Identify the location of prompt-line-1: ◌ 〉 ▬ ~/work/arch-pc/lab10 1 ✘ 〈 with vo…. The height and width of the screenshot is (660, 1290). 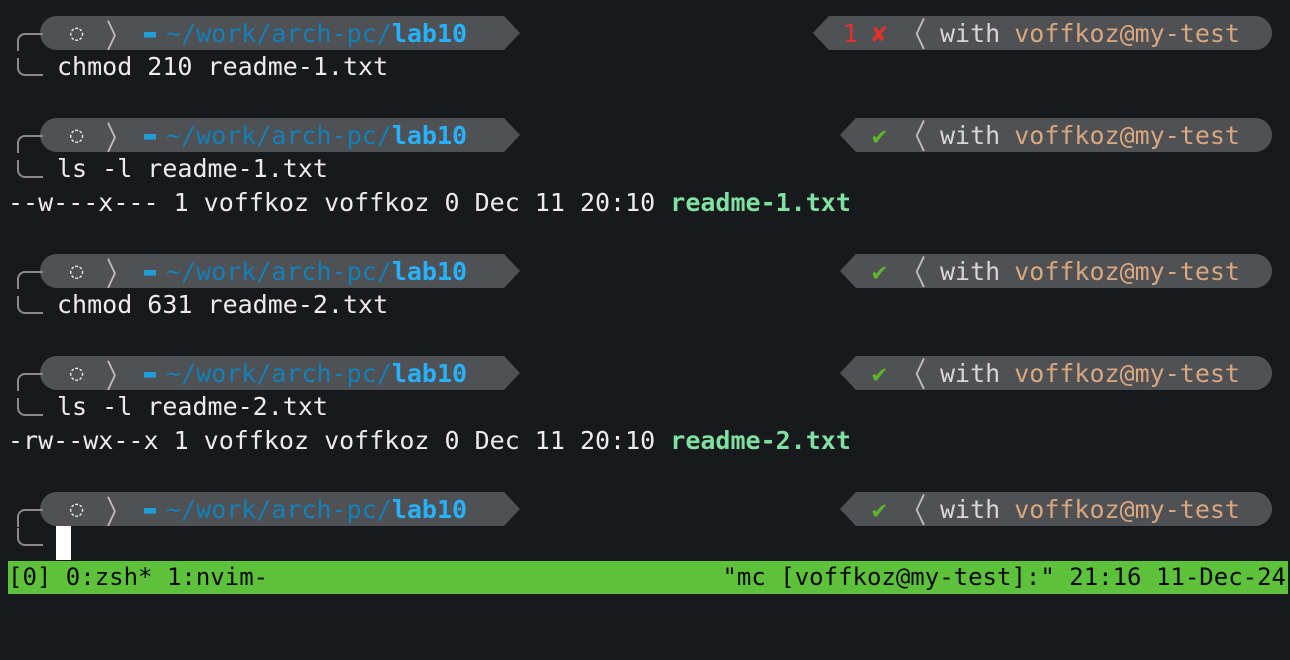
(645, 33).